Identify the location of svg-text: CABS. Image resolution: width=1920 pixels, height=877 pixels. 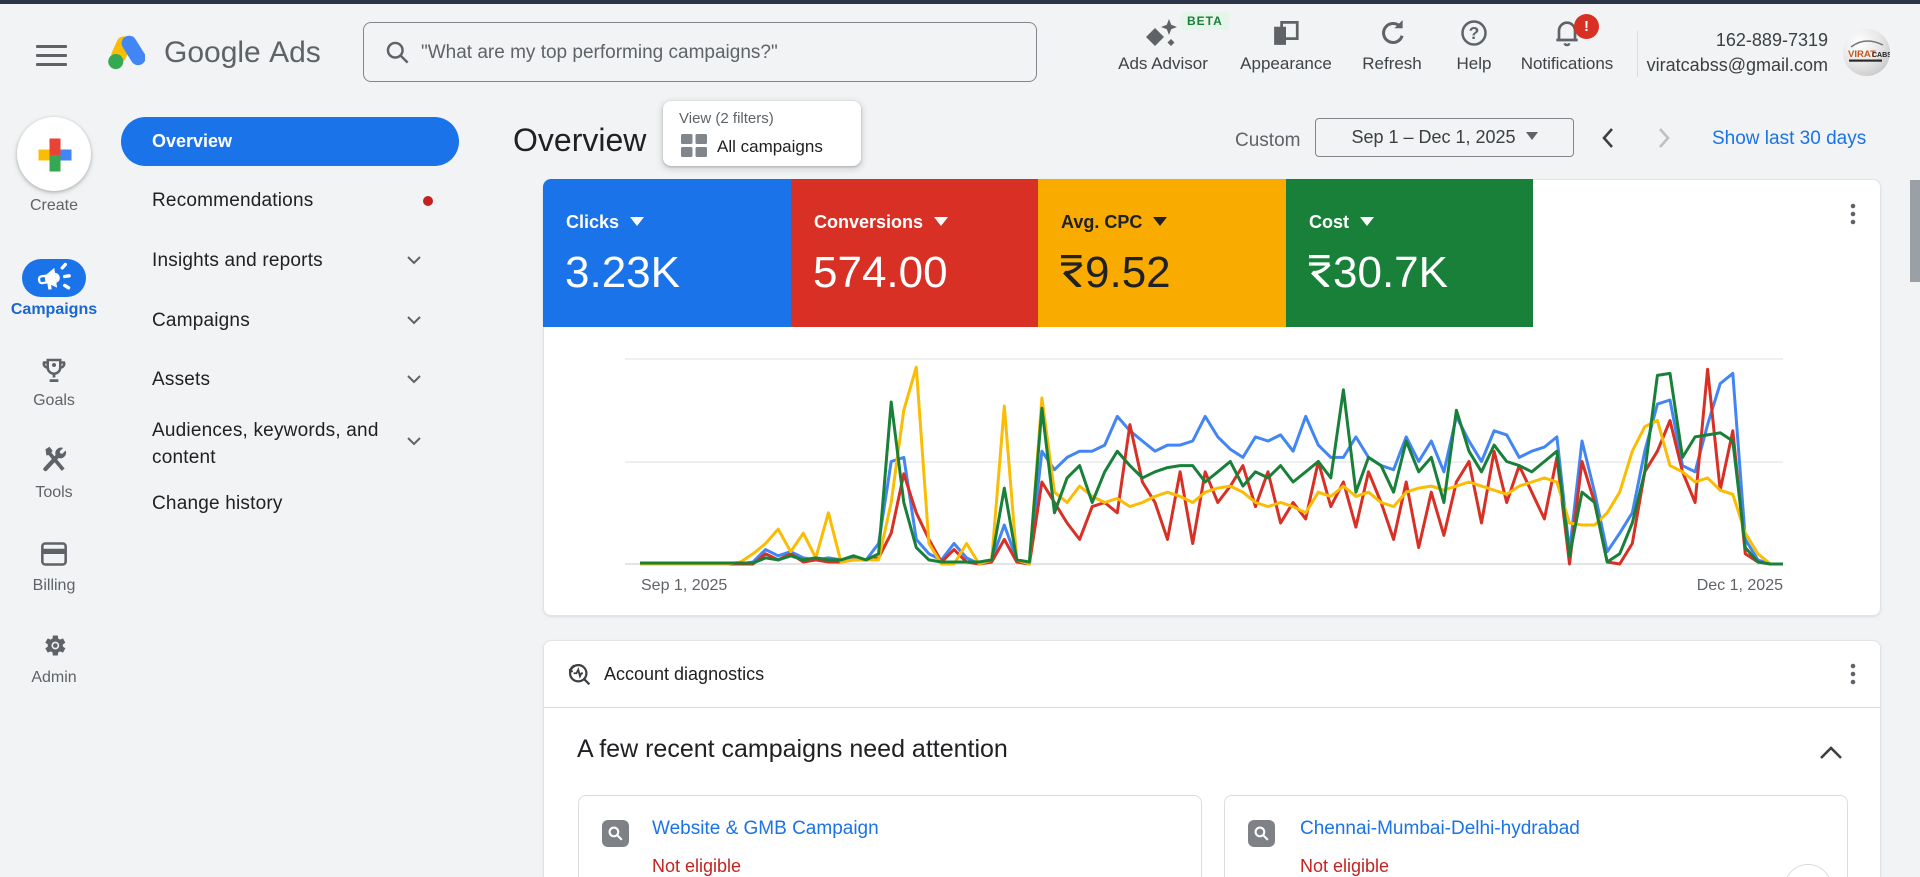
(1881, 55).